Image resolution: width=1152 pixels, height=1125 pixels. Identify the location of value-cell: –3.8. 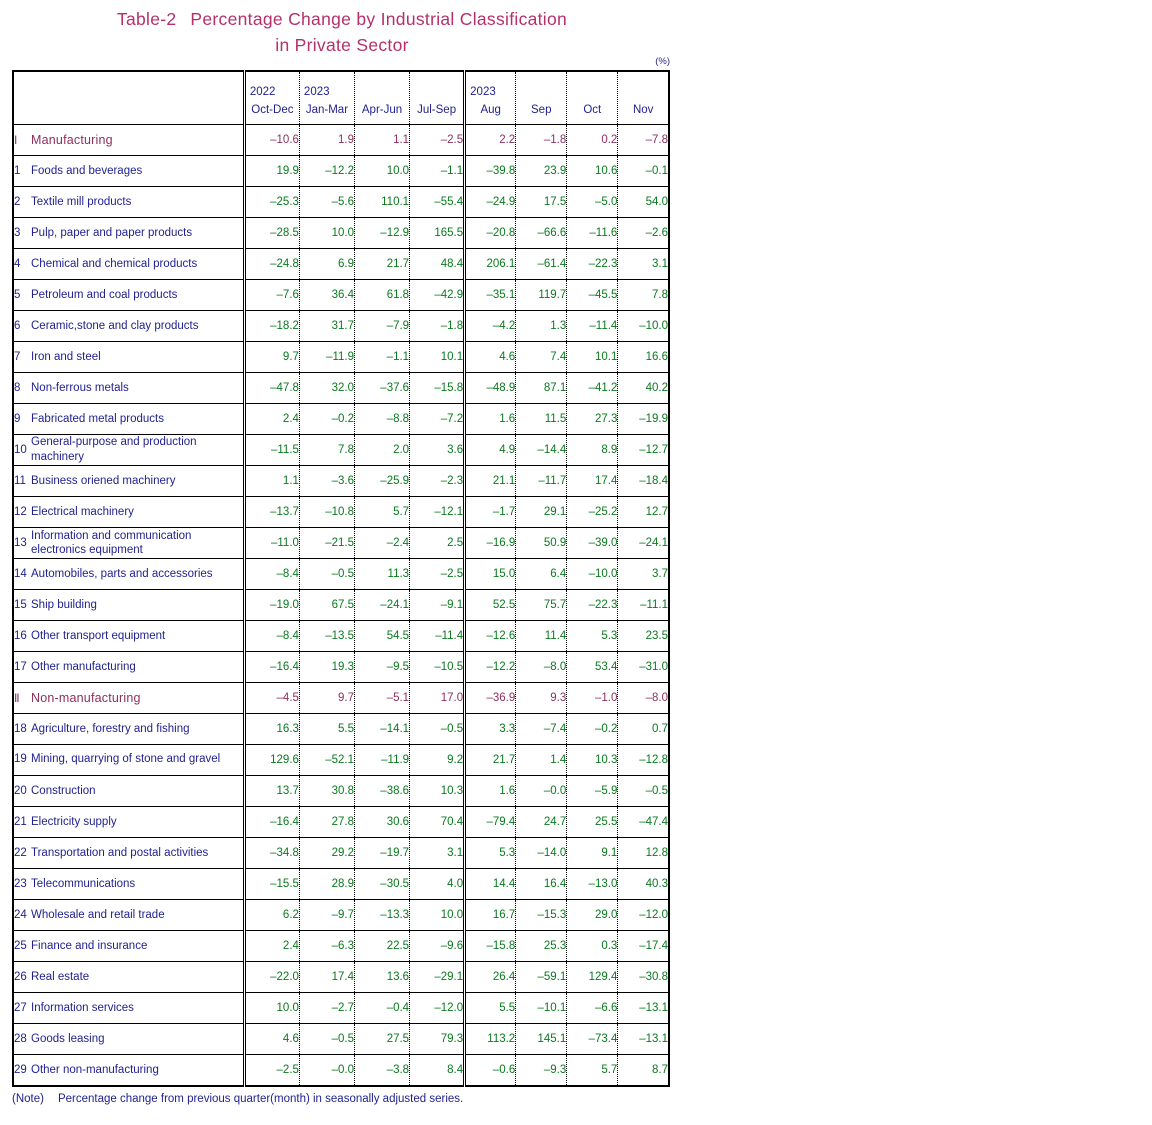
(381, 1070).